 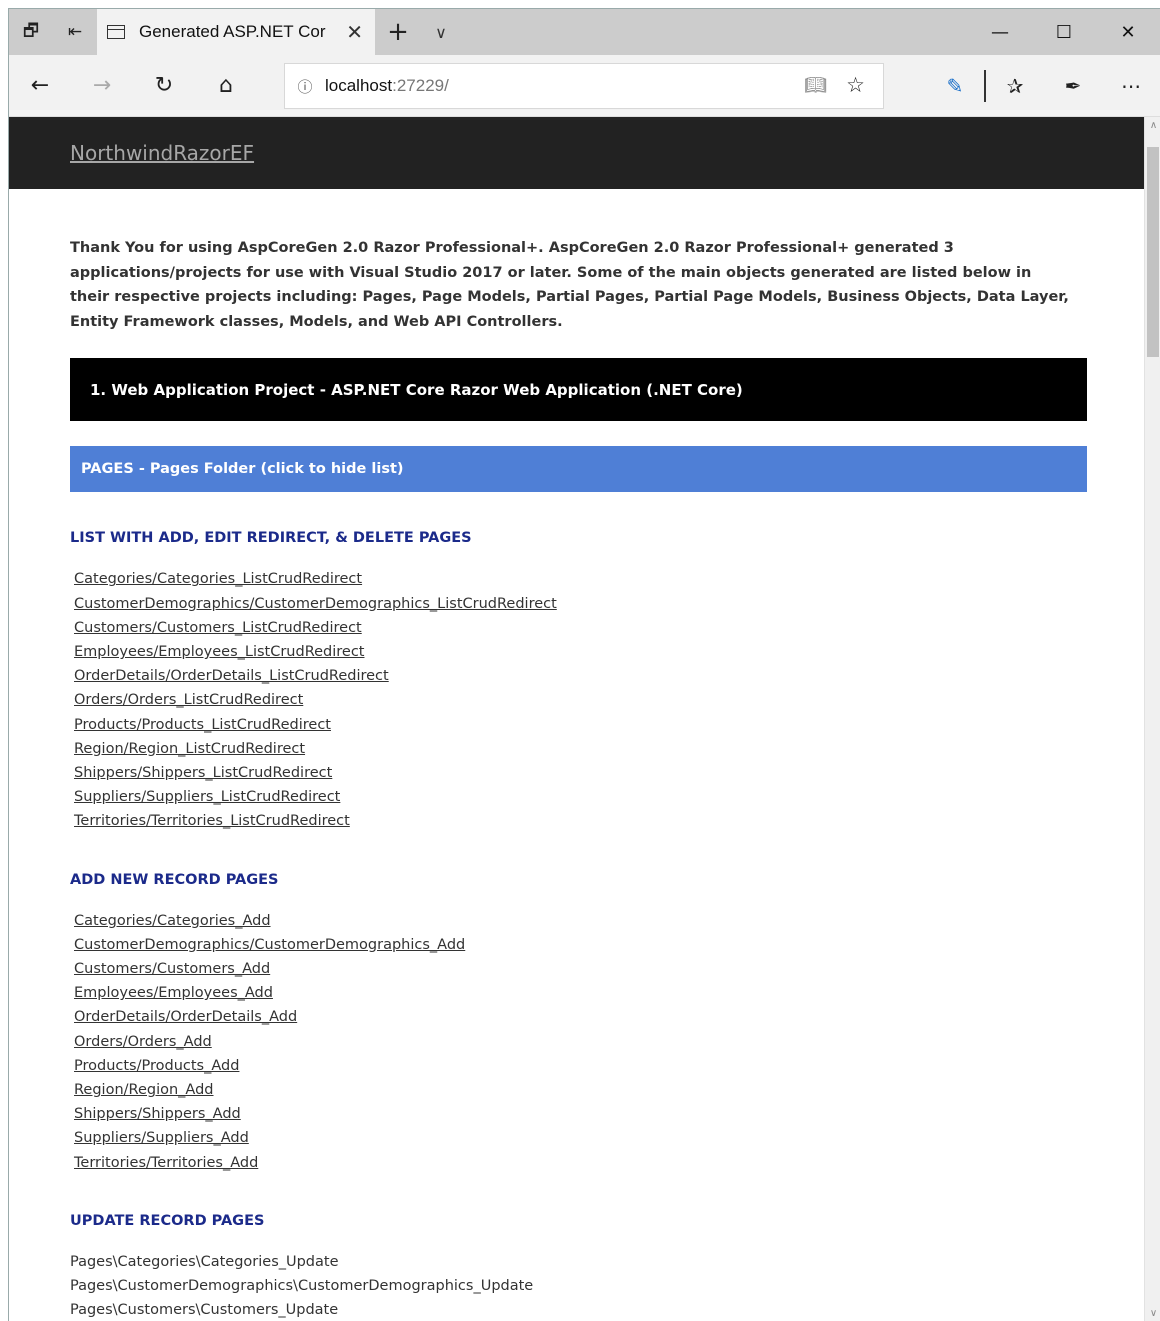 What do you see at coordinates (102, 86) in the screenshot?
I see `forward-icon: →` at bounding box center [102, 86].